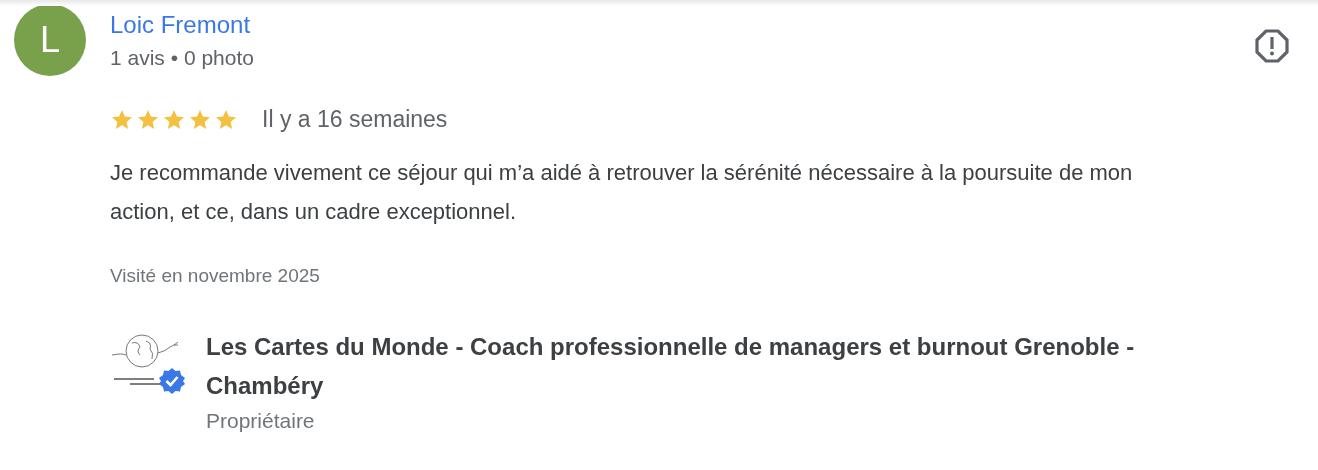 The width and height of the screenshot is (1318, 470). Describe the element at coordinates (622, 192) in the screenshot. I see `review-text: Je recommande vivement ce séjour qui m’a aidé à retrouver la sérénité nécessaire à la poursuite de mon action, et ce, dans un cadre exceptionnel.` at that location.